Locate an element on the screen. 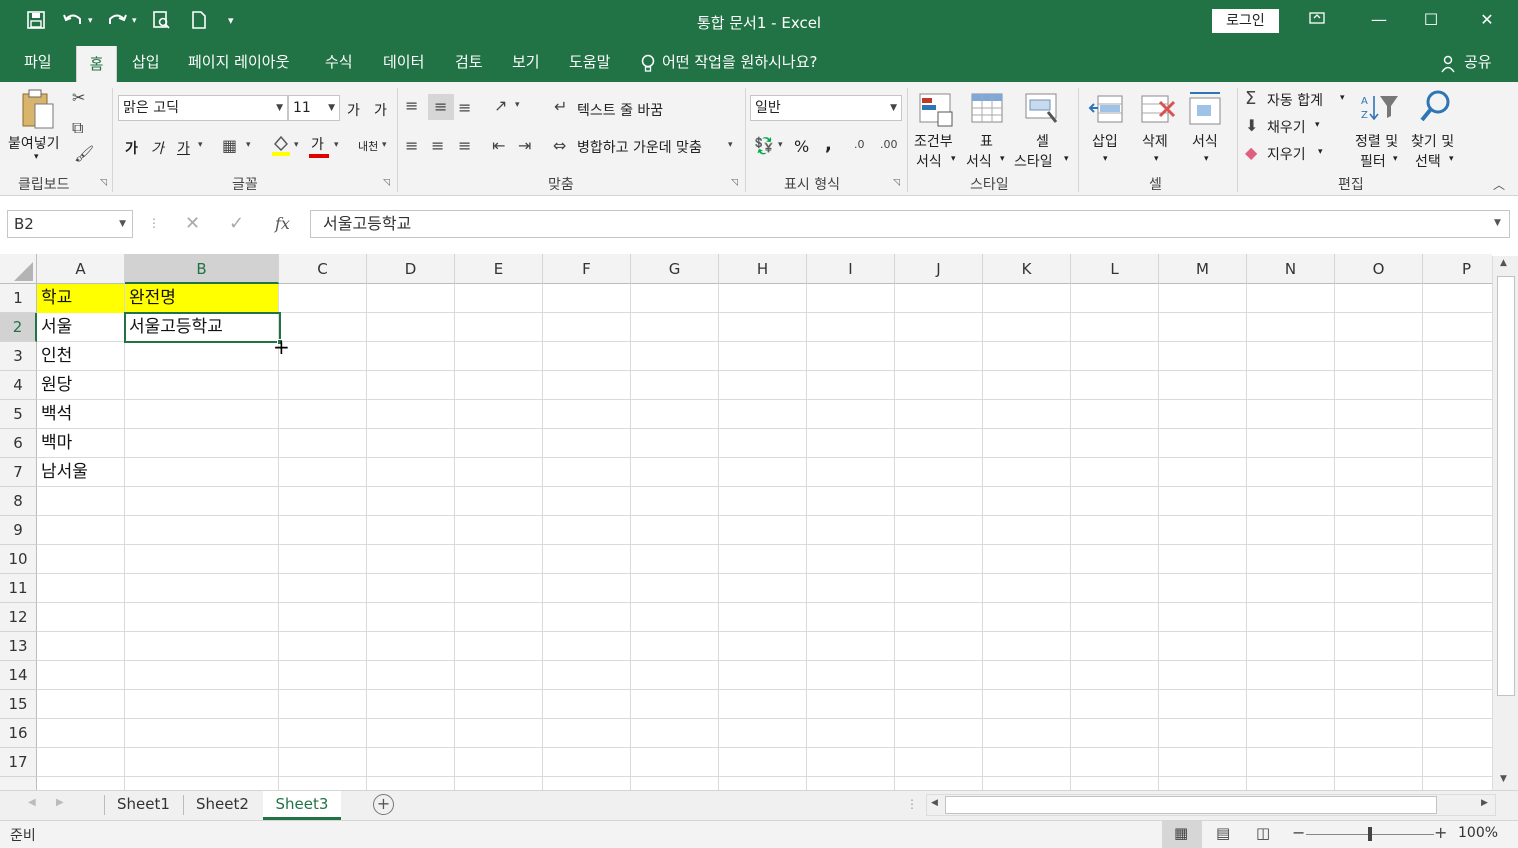  conditional-format-label-2: 서식 is located at coordinates (929, 161).